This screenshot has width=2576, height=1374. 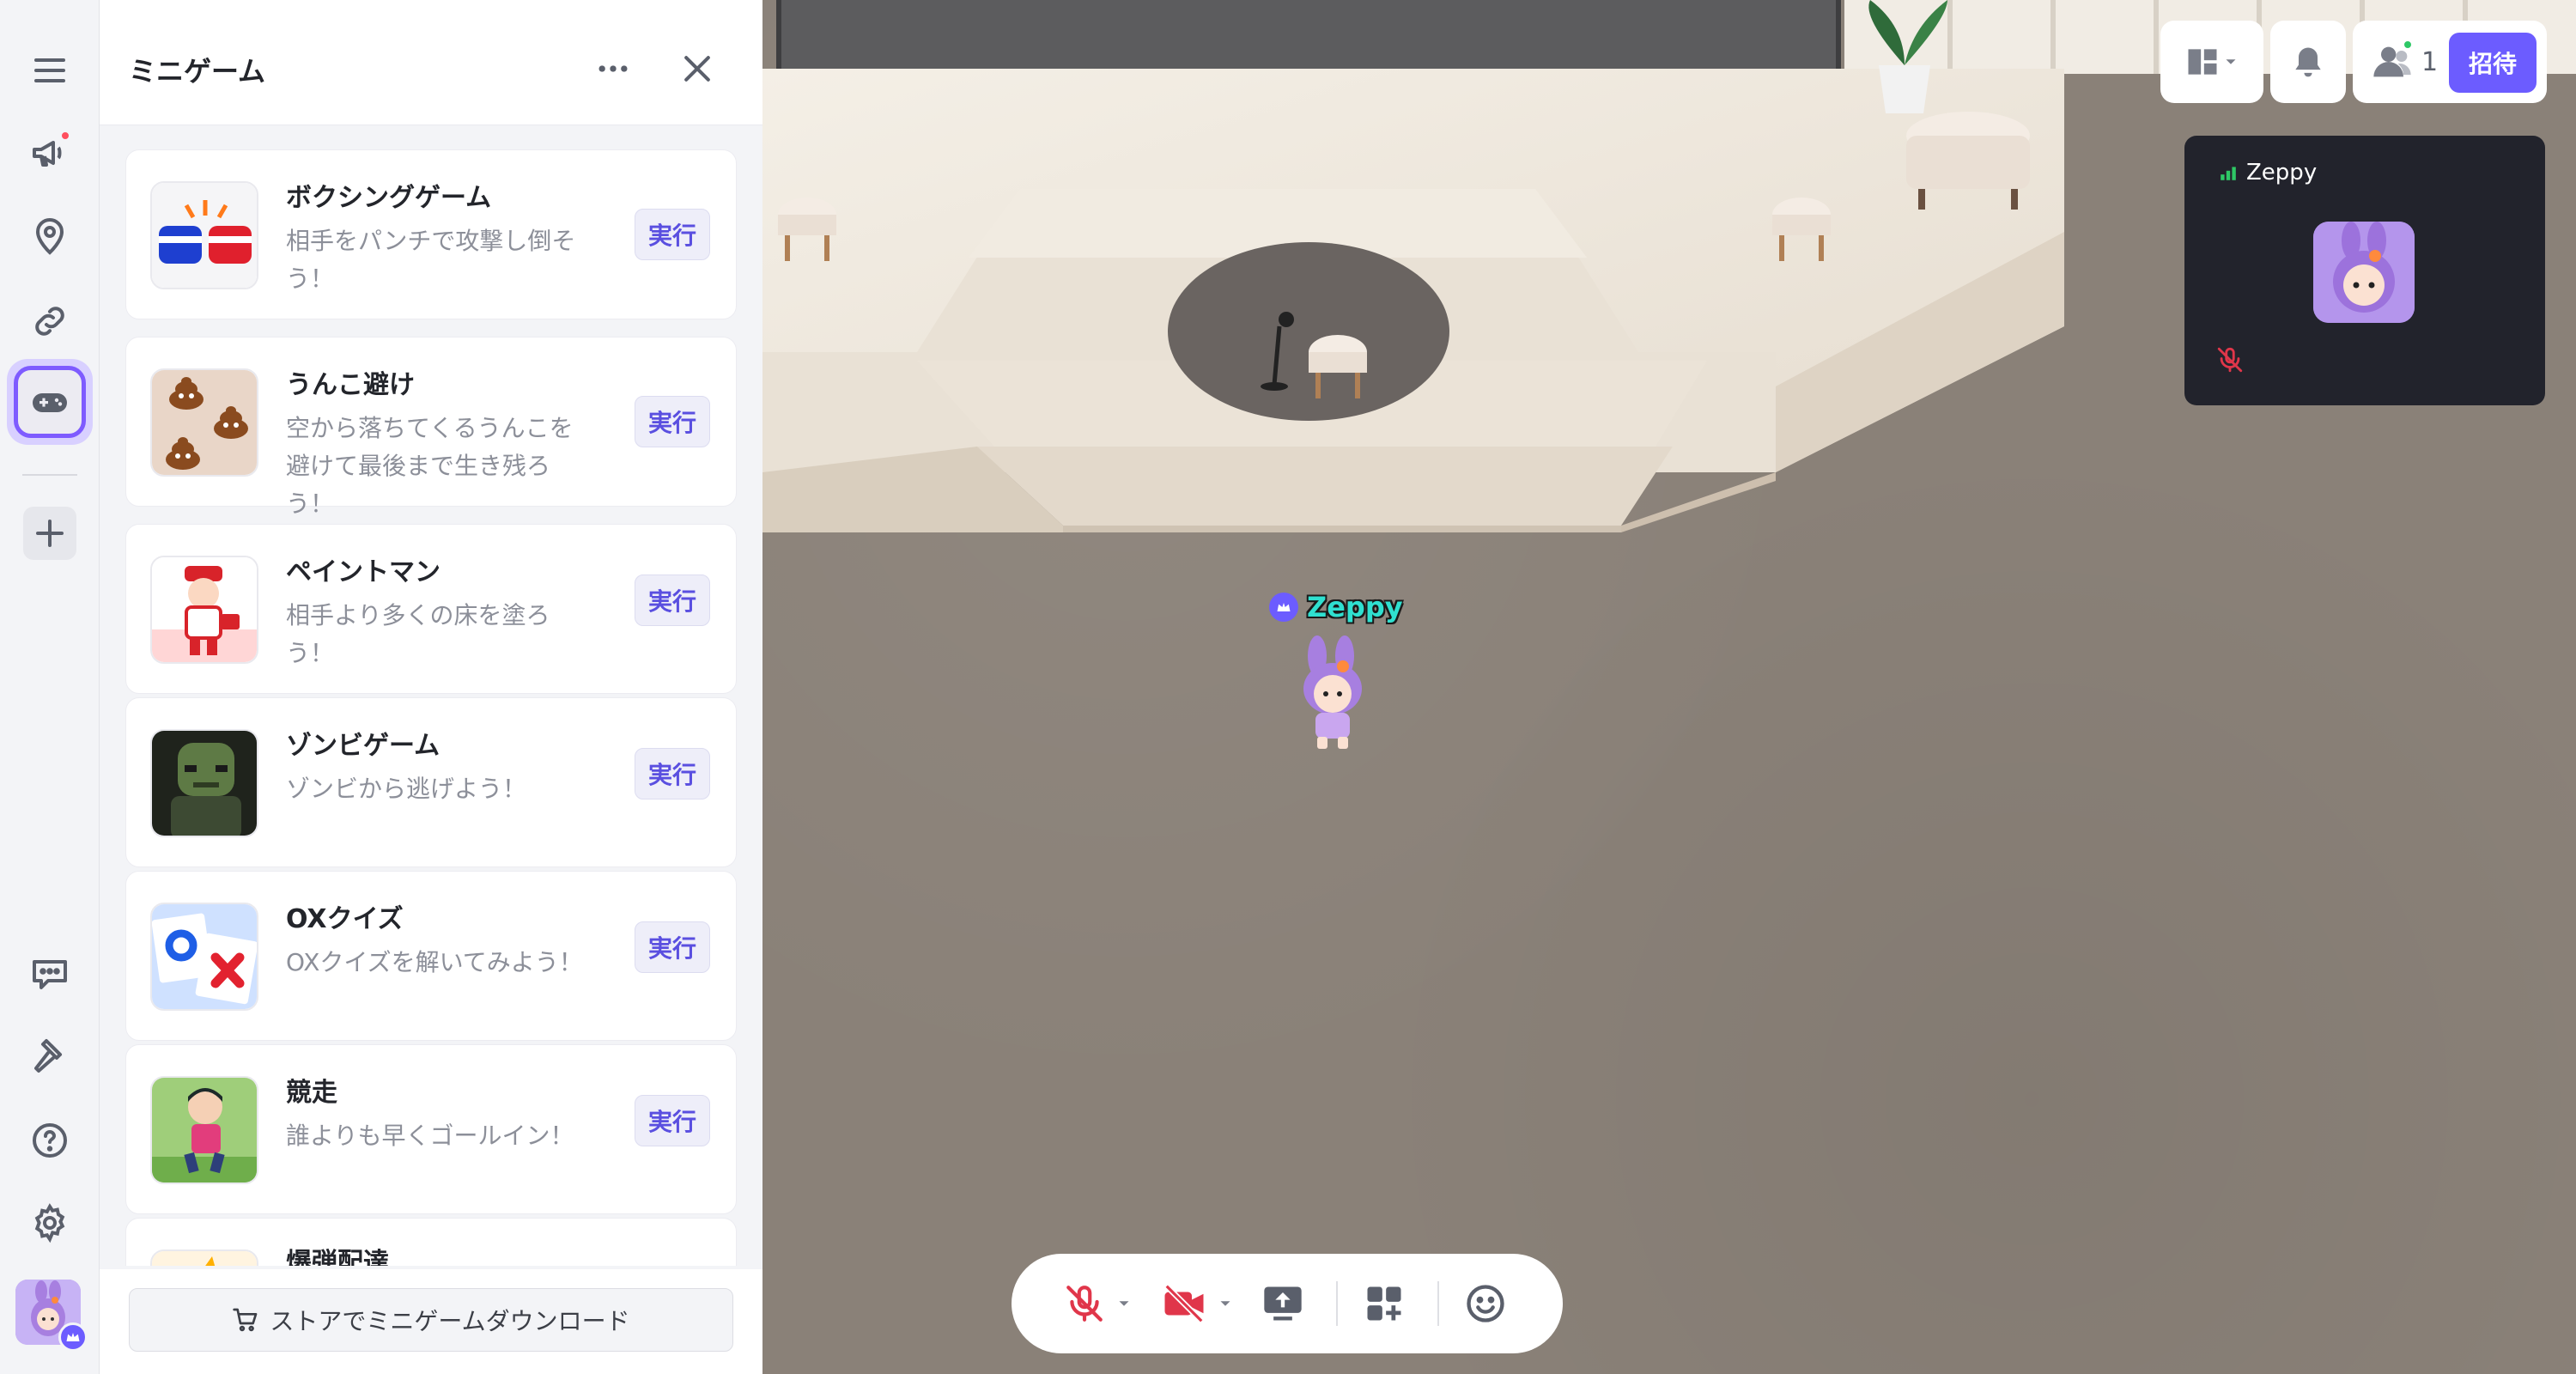 What do you see at coordinates (430, 1136) in the screenshot?
I see `game-description: 誰よりも早くゴールイン！` at bounding box center [430, 1136].